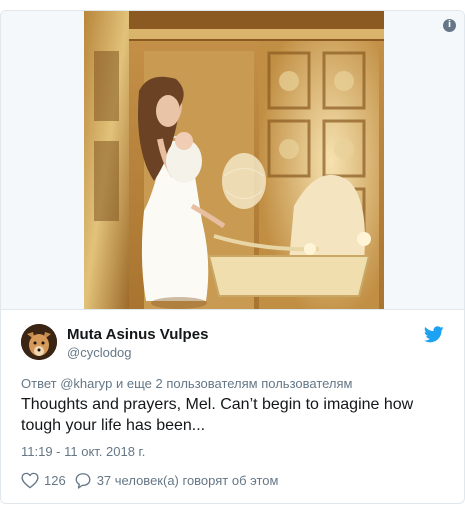 This screenshot has height=512, width=465. I want to click on conversation-button: 37 человек(а) говорят об этом, so click(176, 480).